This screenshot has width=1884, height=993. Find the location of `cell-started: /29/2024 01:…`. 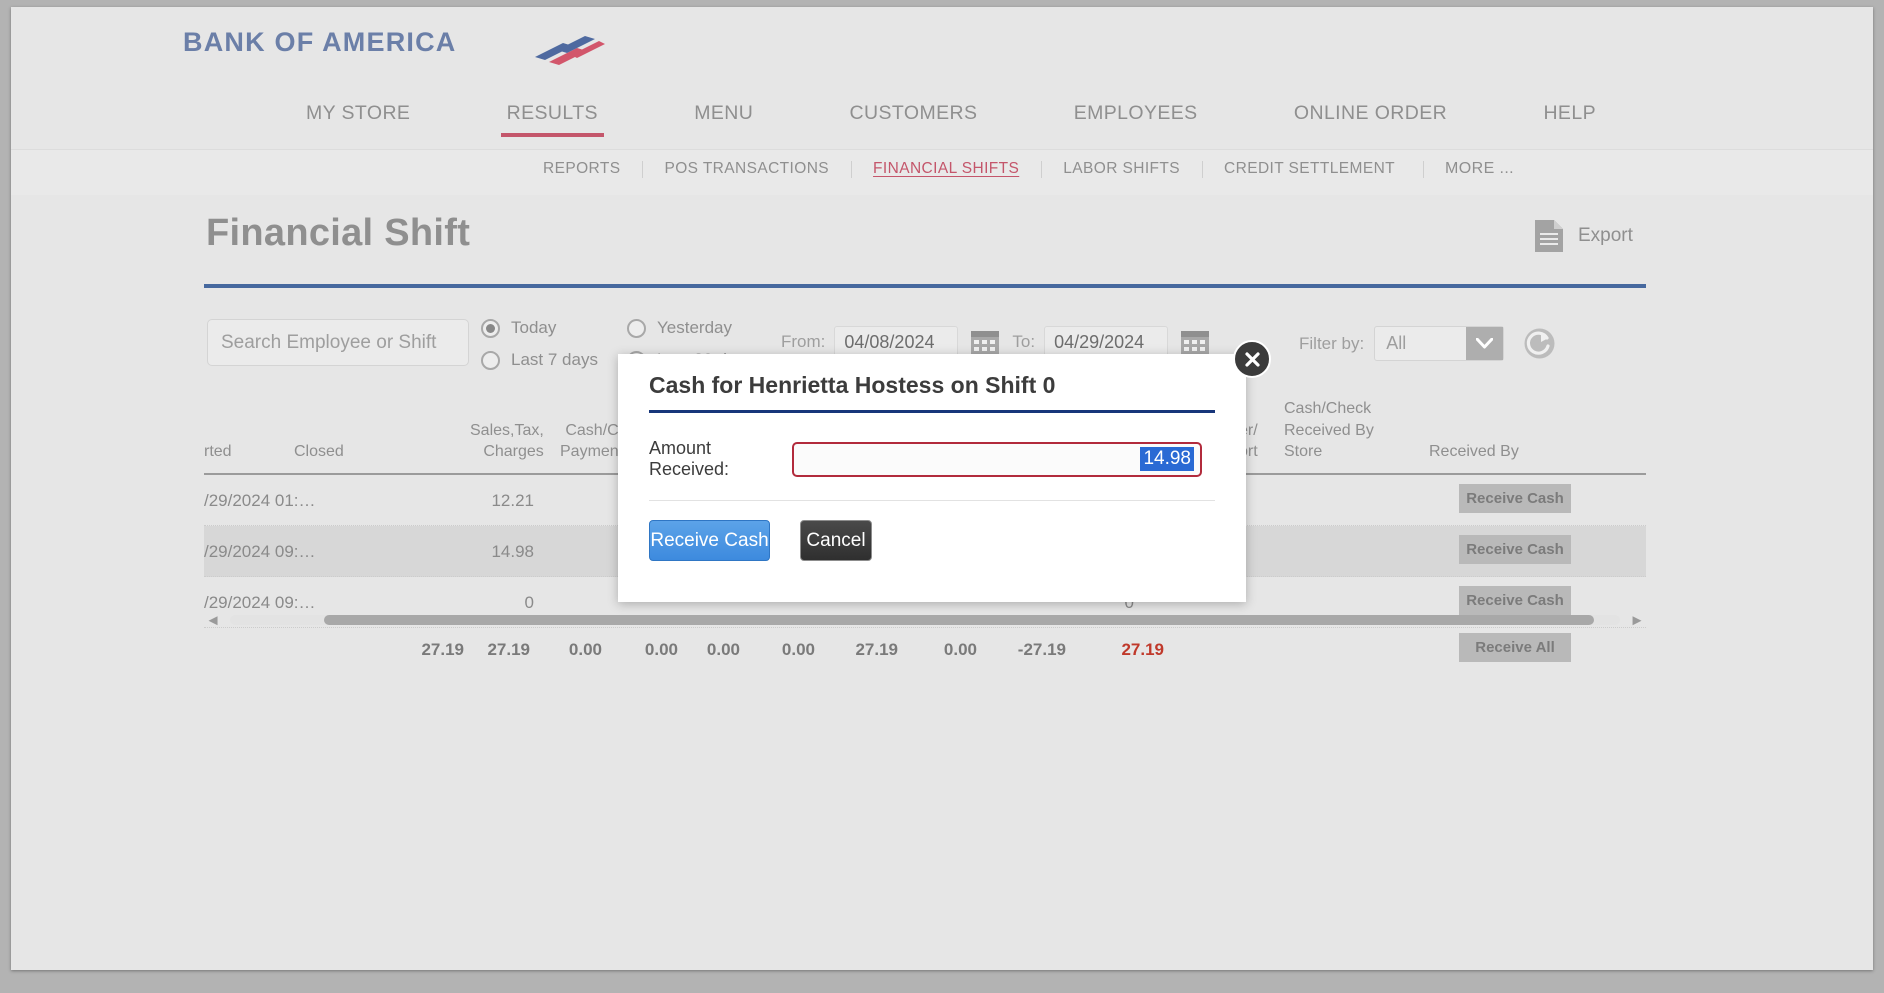

cell-started: /29/2024 01:… is located at coordinates (260, 500).